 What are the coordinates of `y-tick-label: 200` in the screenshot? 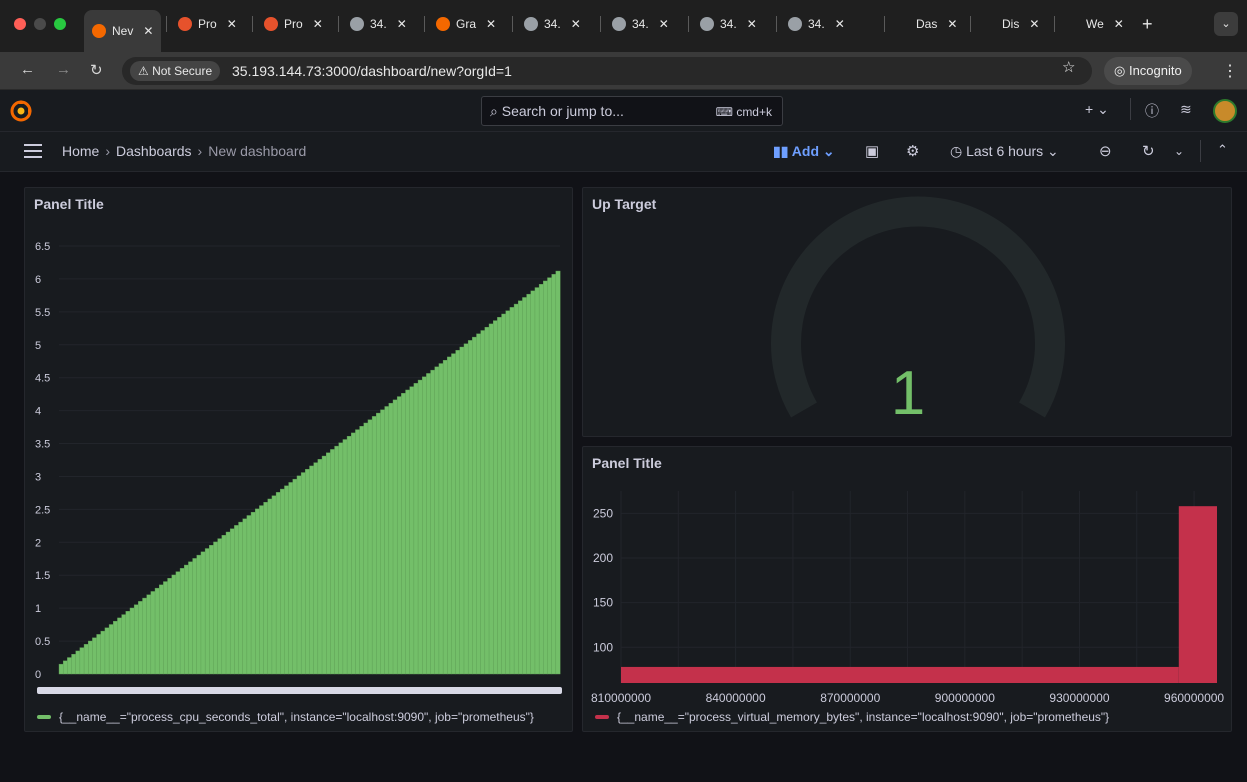 It's located at (603, 558).